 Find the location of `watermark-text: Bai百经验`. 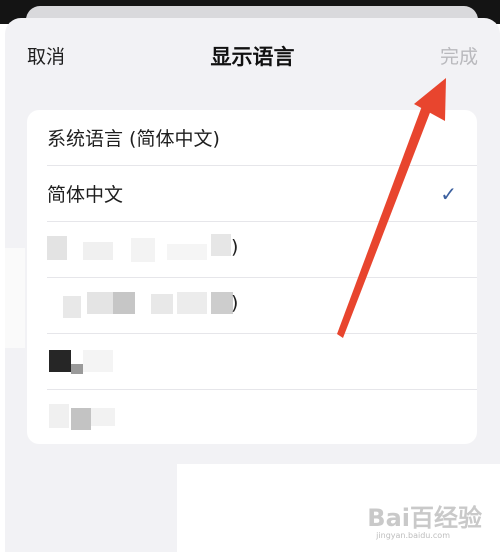

watermark-text: Bai百经验 is located at coordinates (424, 518).